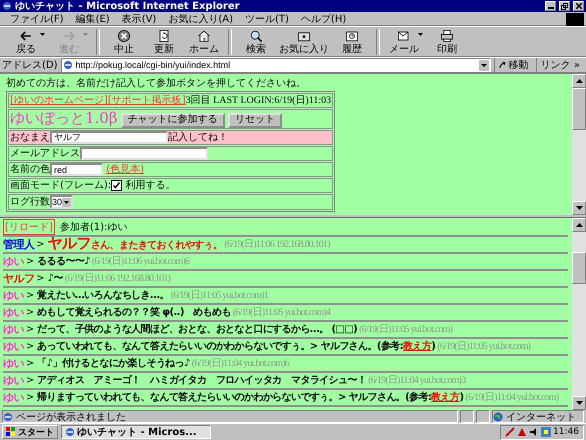 This screenshot has height=440, width=586. I want to click on field-label: 名前の色, so click(30, 170).